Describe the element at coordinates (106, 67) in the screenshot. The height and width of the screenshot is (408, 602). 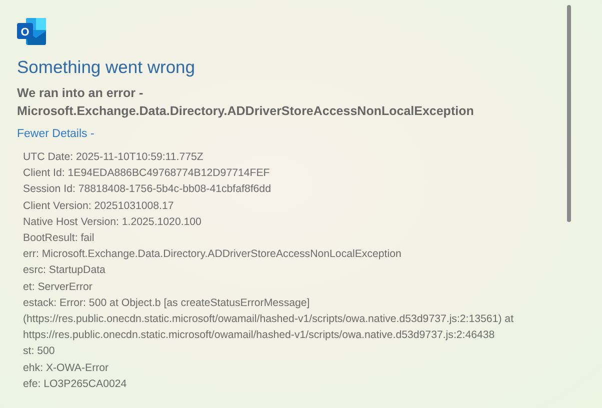
I see `error-title: Something went wrong` at that location.